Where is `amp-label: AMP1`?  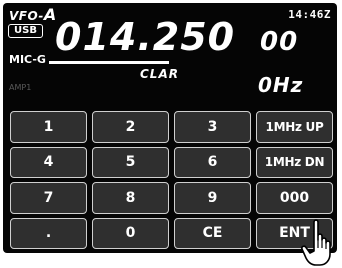 amp-label: AMP1 is located at coordinates (20, 87).